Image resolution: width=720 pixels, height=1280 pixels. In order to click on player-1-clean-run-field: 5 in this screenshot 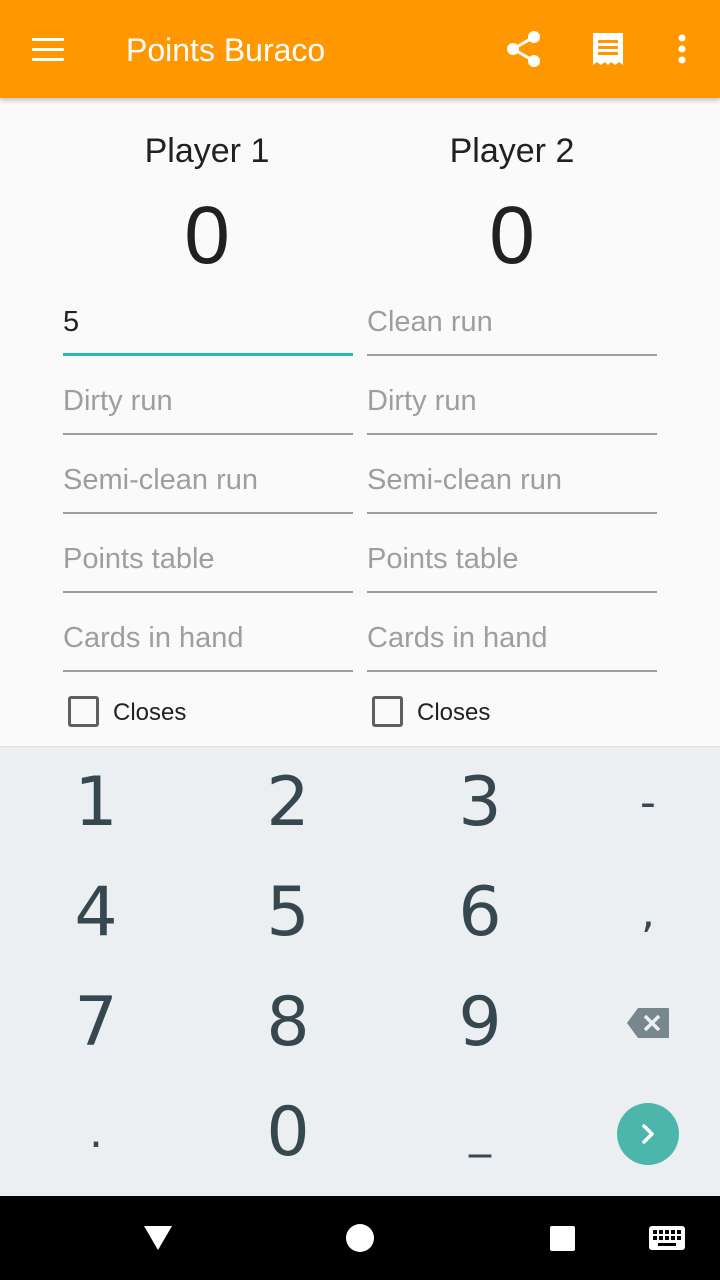, I will do `click(208, 326)`.